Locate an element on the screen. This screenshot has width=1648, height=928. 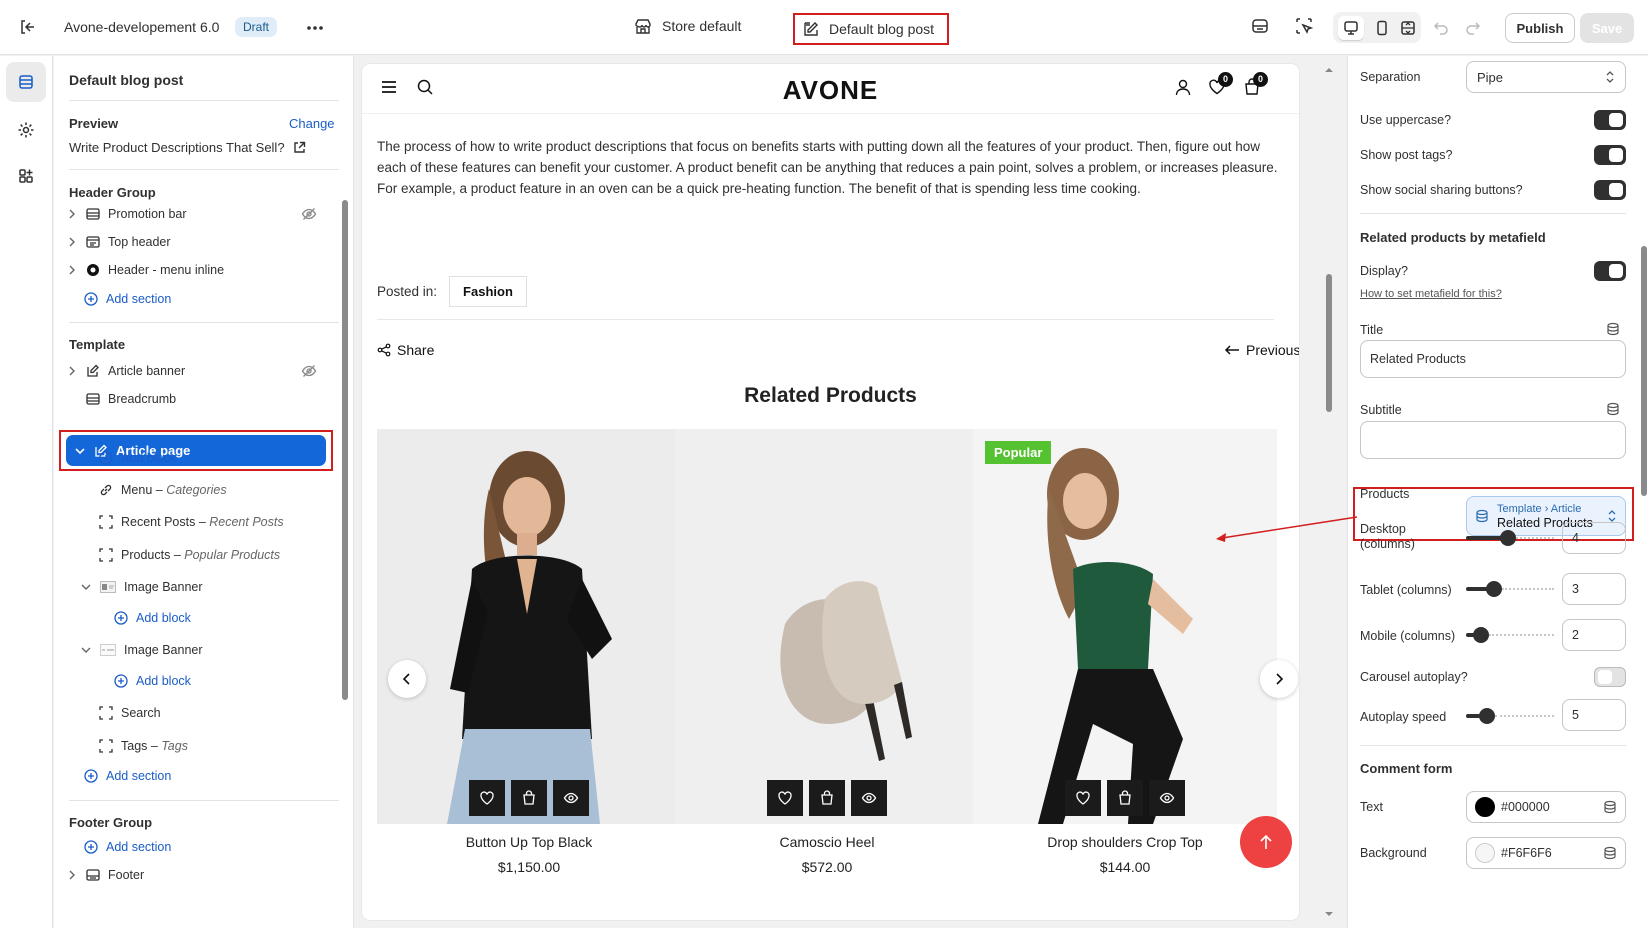
settings-scrollbar is located at coordinates (1644, 492).